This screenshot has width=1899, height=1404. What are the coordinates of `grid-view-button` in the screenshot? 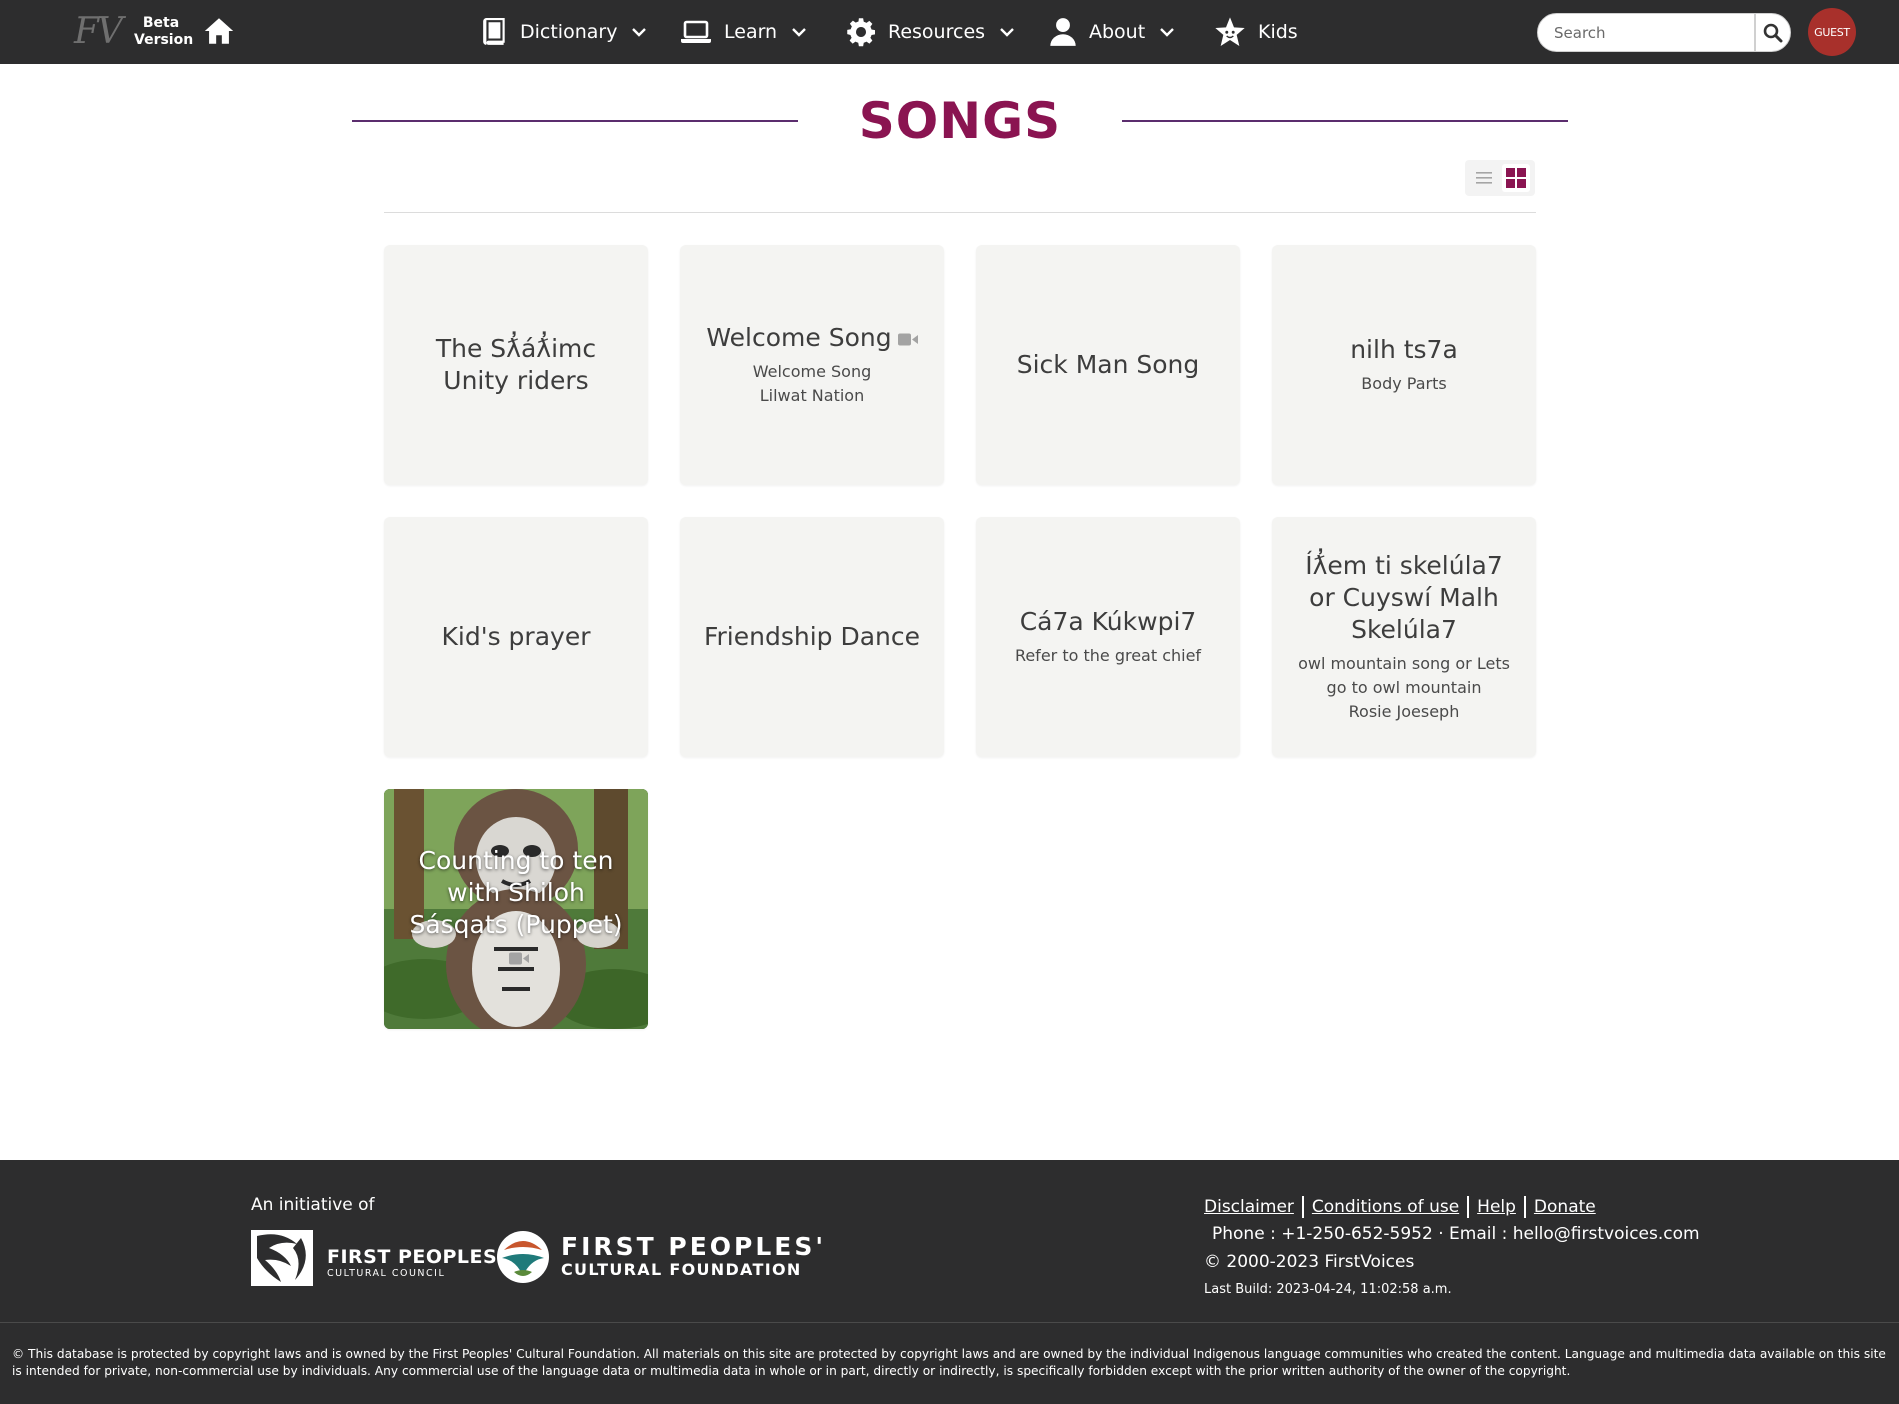 It's located at (1516, 178).